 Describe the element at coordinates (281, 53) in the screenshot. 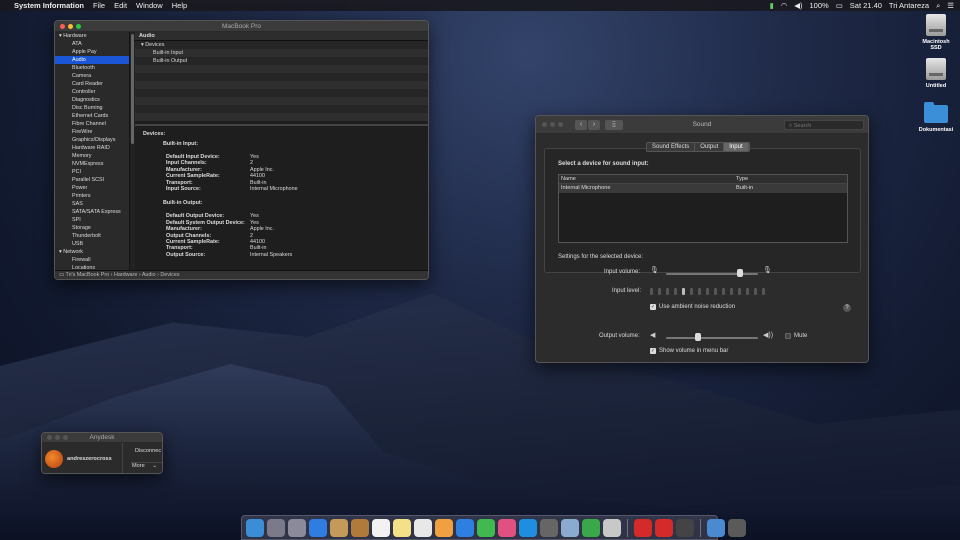

I see `tree-item-built-in-input: Built-in Input` at that location.